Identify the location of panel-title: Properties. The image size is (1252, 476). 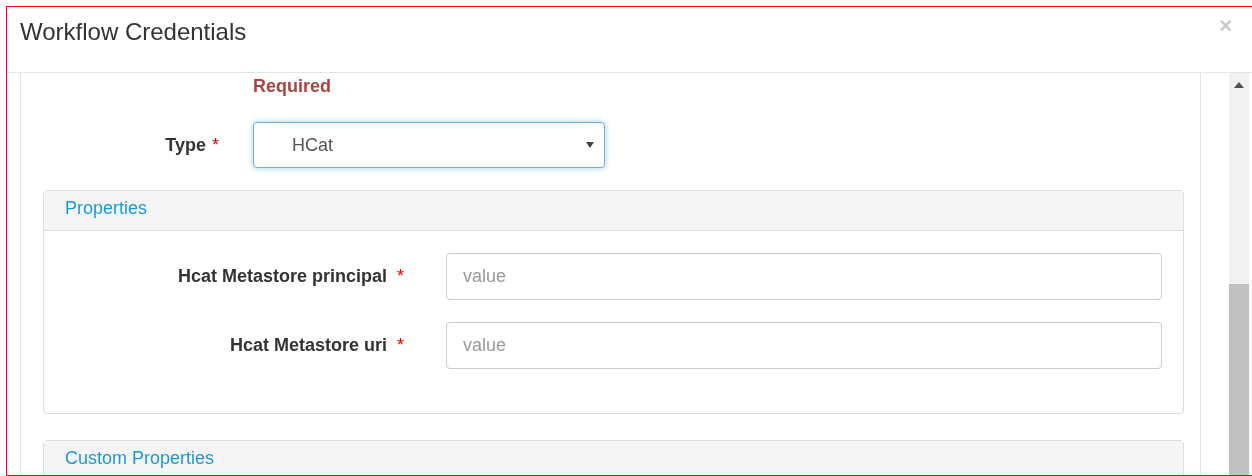
(106, 208).